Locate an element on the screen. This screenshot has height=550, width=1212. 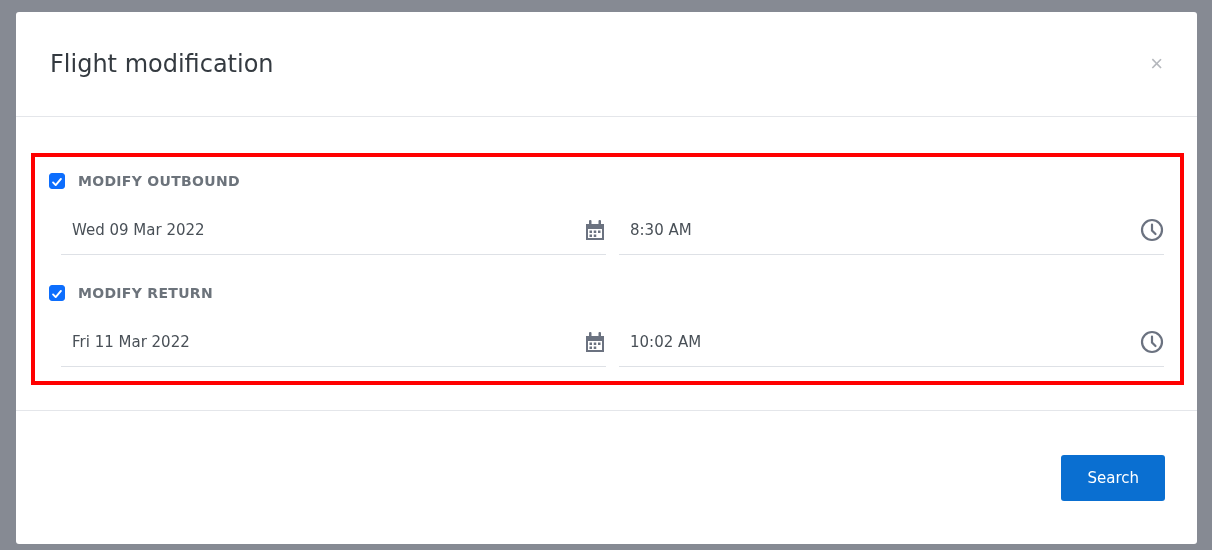
time-field: 8:30 AM is located at coordinates (891, 230).